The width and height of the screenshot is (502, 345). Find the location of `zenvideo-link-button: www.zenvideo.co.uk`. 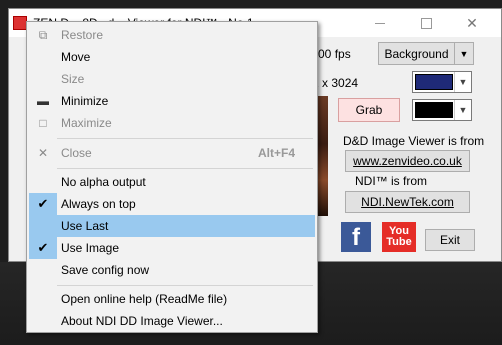

zenvideo-link-button: www.zenvideo.co.uk is located at coordinates (407, 161).